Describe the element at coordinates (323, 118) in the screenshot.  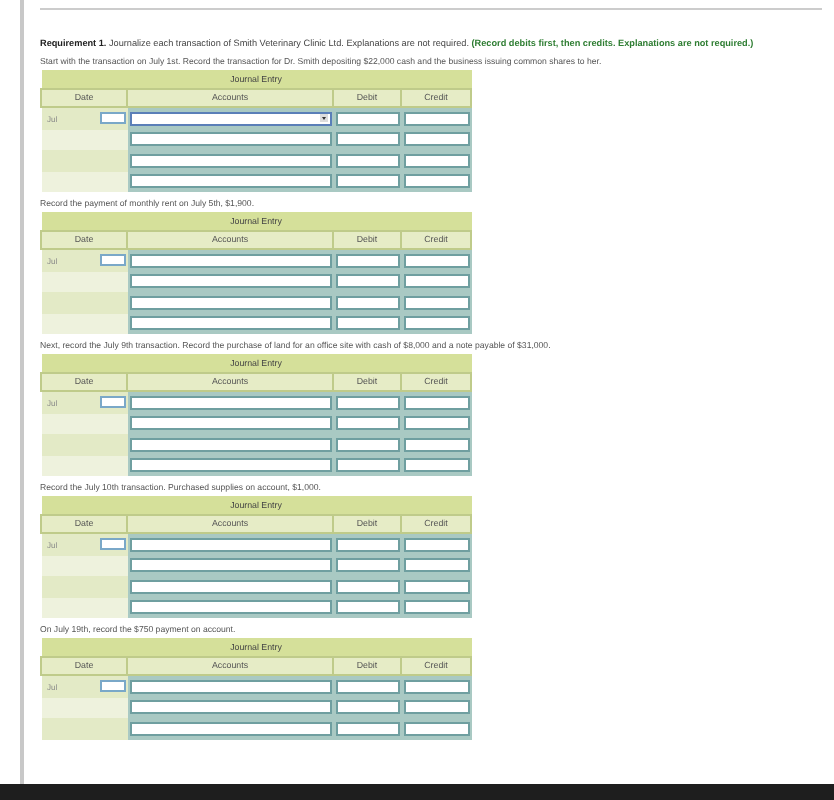
I see `dropdown-icon` at that location.